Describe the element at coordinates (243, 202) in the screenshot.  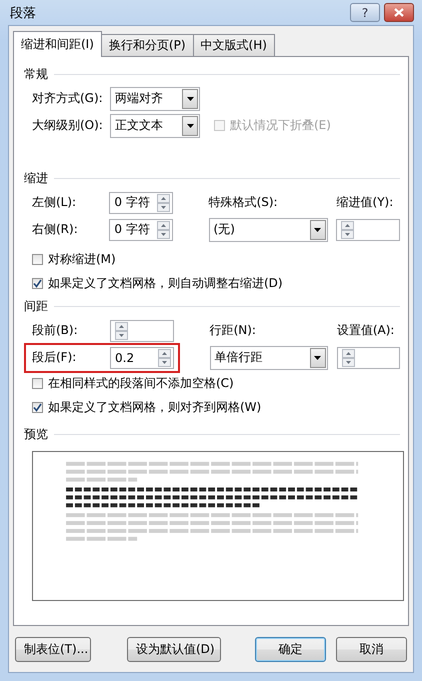
I see `field-label: 特殊格式(S):` at that location.